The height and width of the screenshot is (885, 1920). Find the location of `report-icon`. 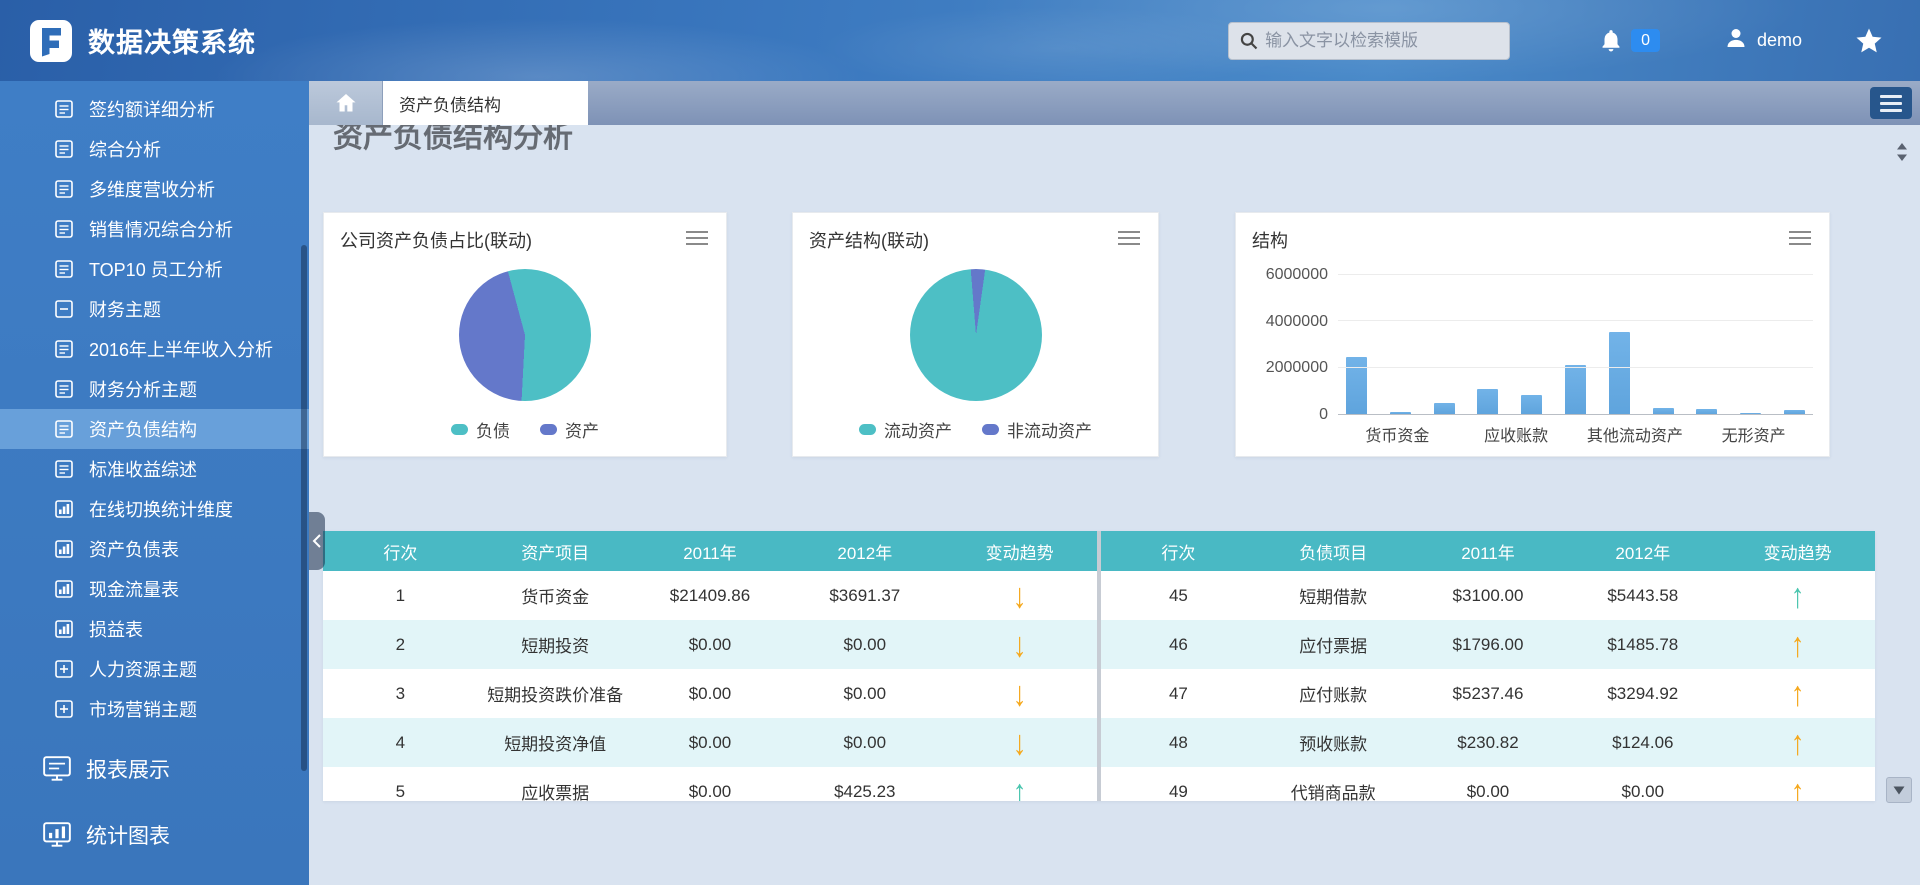

report-icon is located at coordinates (65, 109).